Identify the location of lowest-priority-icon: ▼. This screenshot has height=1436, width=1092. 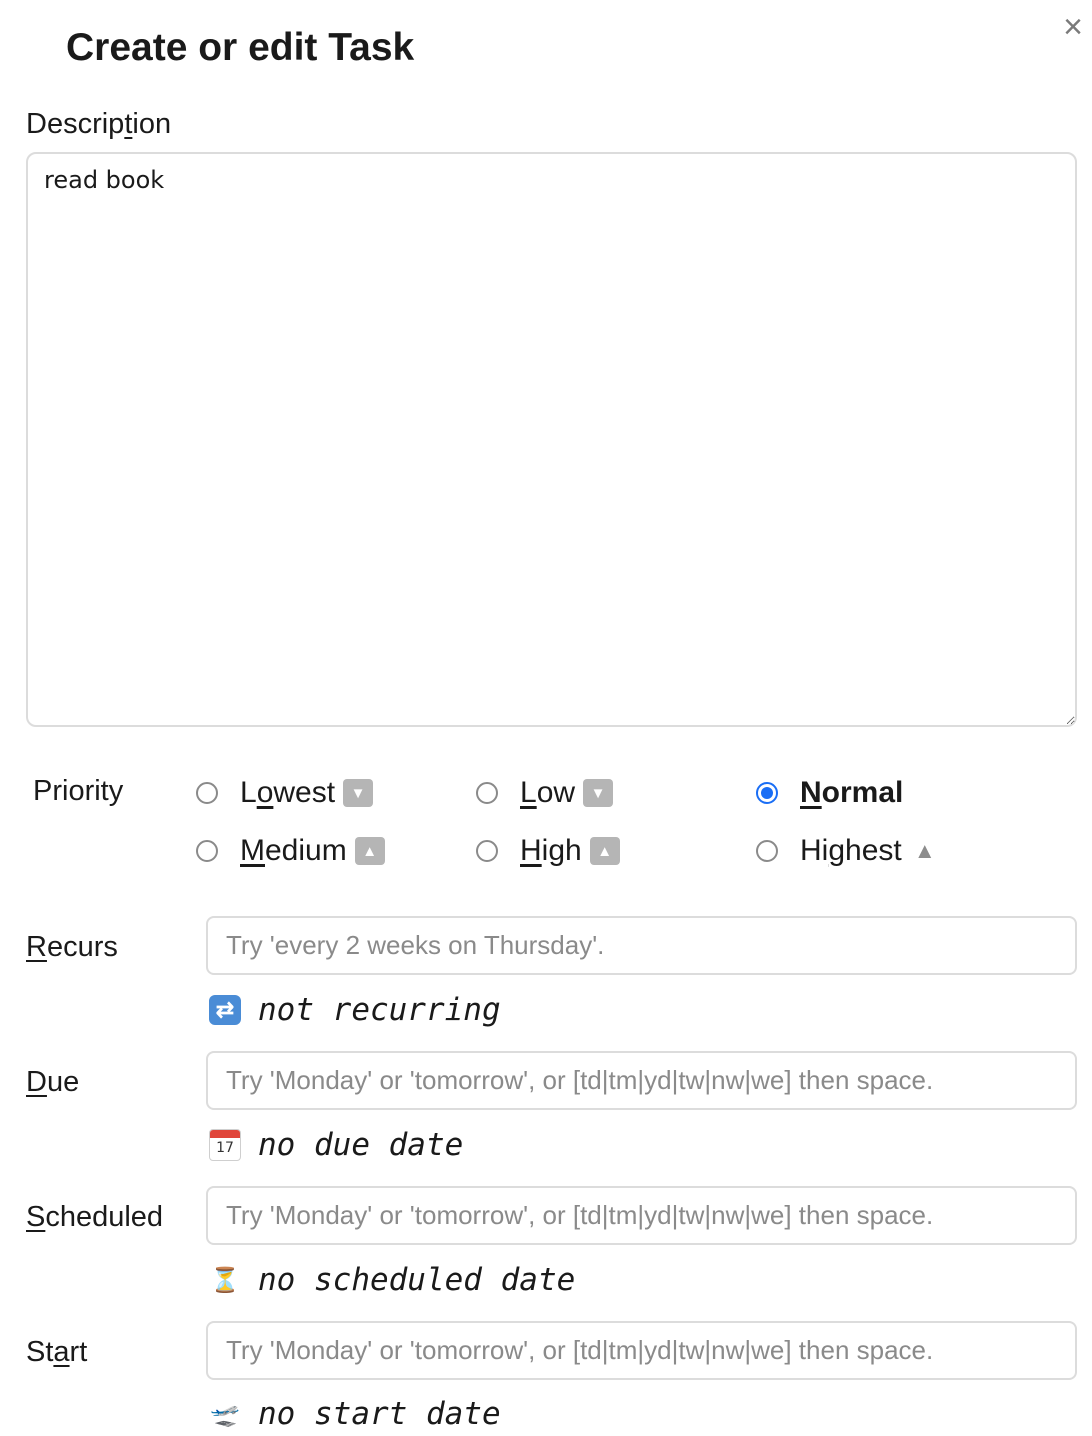
(358, 793).